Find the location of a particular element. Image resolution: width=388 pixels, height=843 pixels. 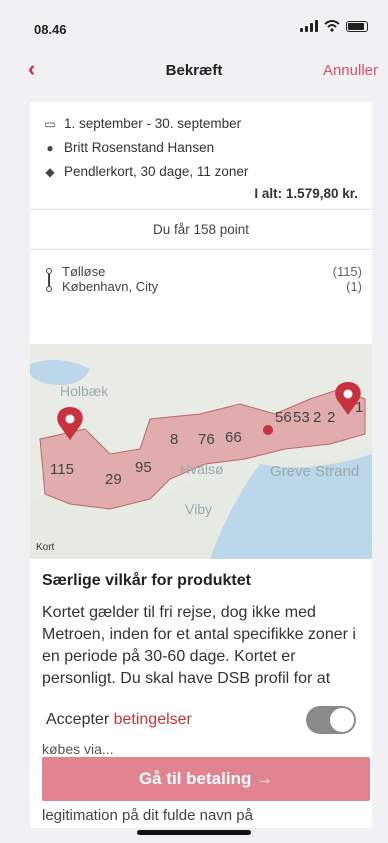

route-line-icon is located at coordinates (49, 279).